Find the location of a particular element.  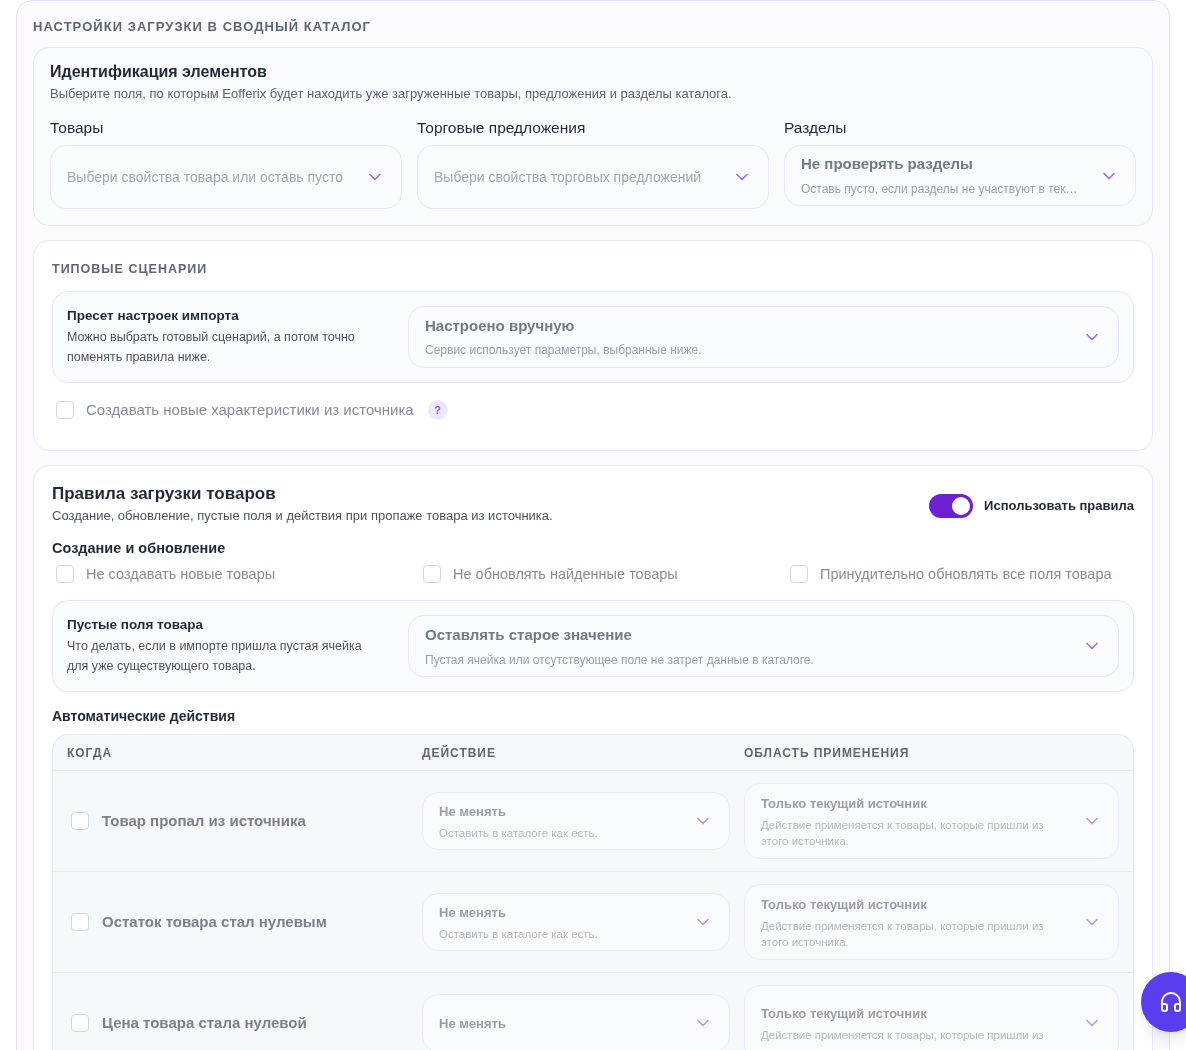

preset-title: Пресет настроек импорта is located at coordinates (153, 315).